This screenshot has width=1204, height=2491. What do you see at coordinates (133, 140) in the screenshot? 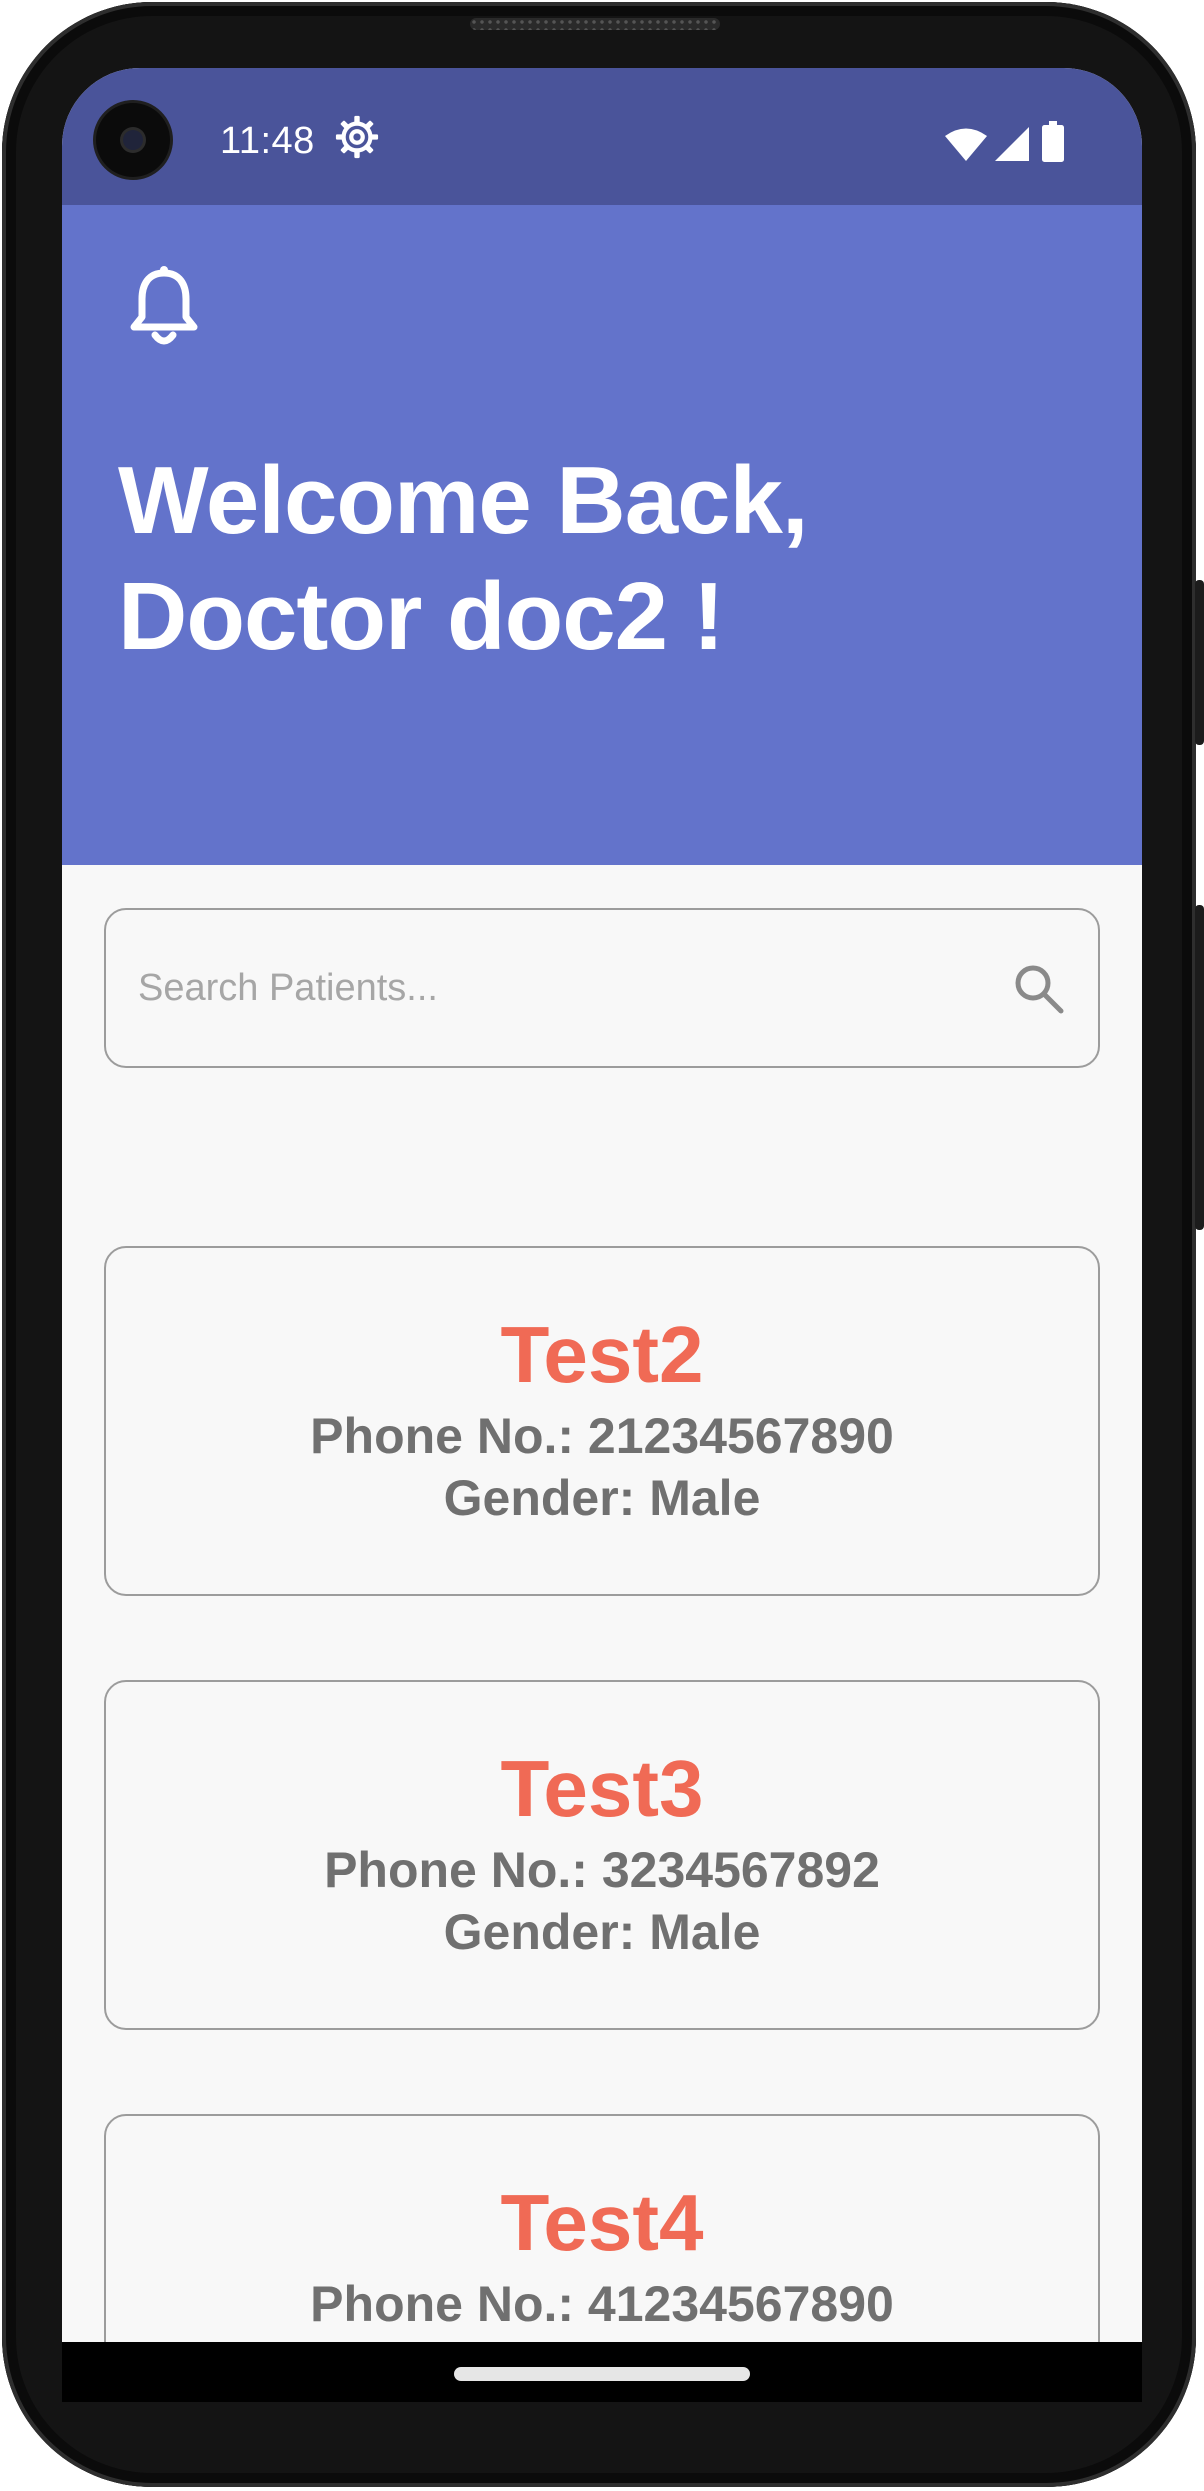
I see `front-camera` at bounding box center [133, 140].